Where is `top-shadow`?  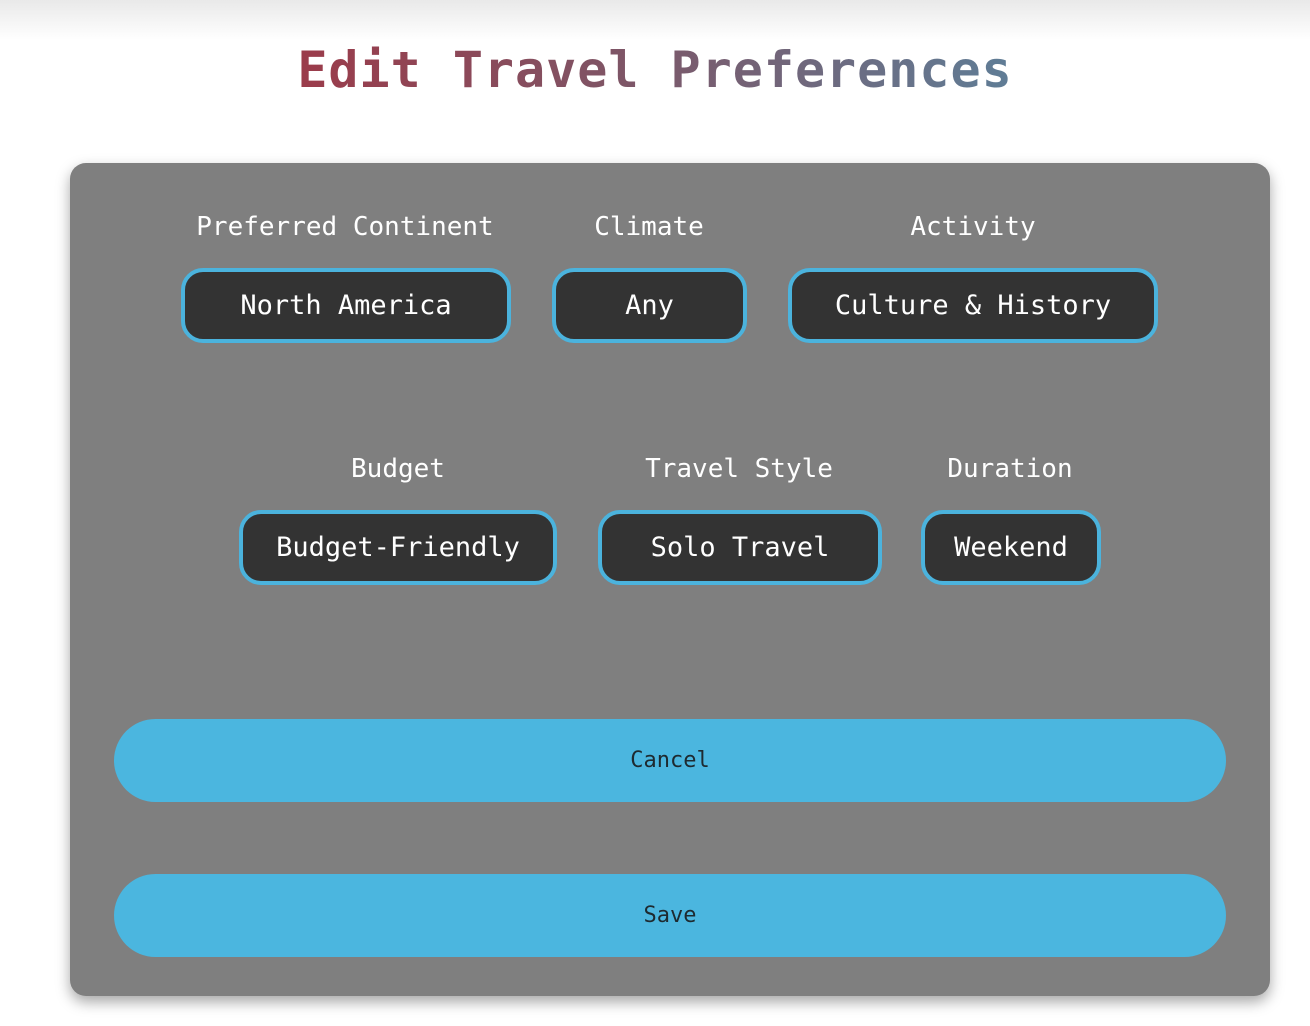 top-shadow is located at coordinates (655, 20).